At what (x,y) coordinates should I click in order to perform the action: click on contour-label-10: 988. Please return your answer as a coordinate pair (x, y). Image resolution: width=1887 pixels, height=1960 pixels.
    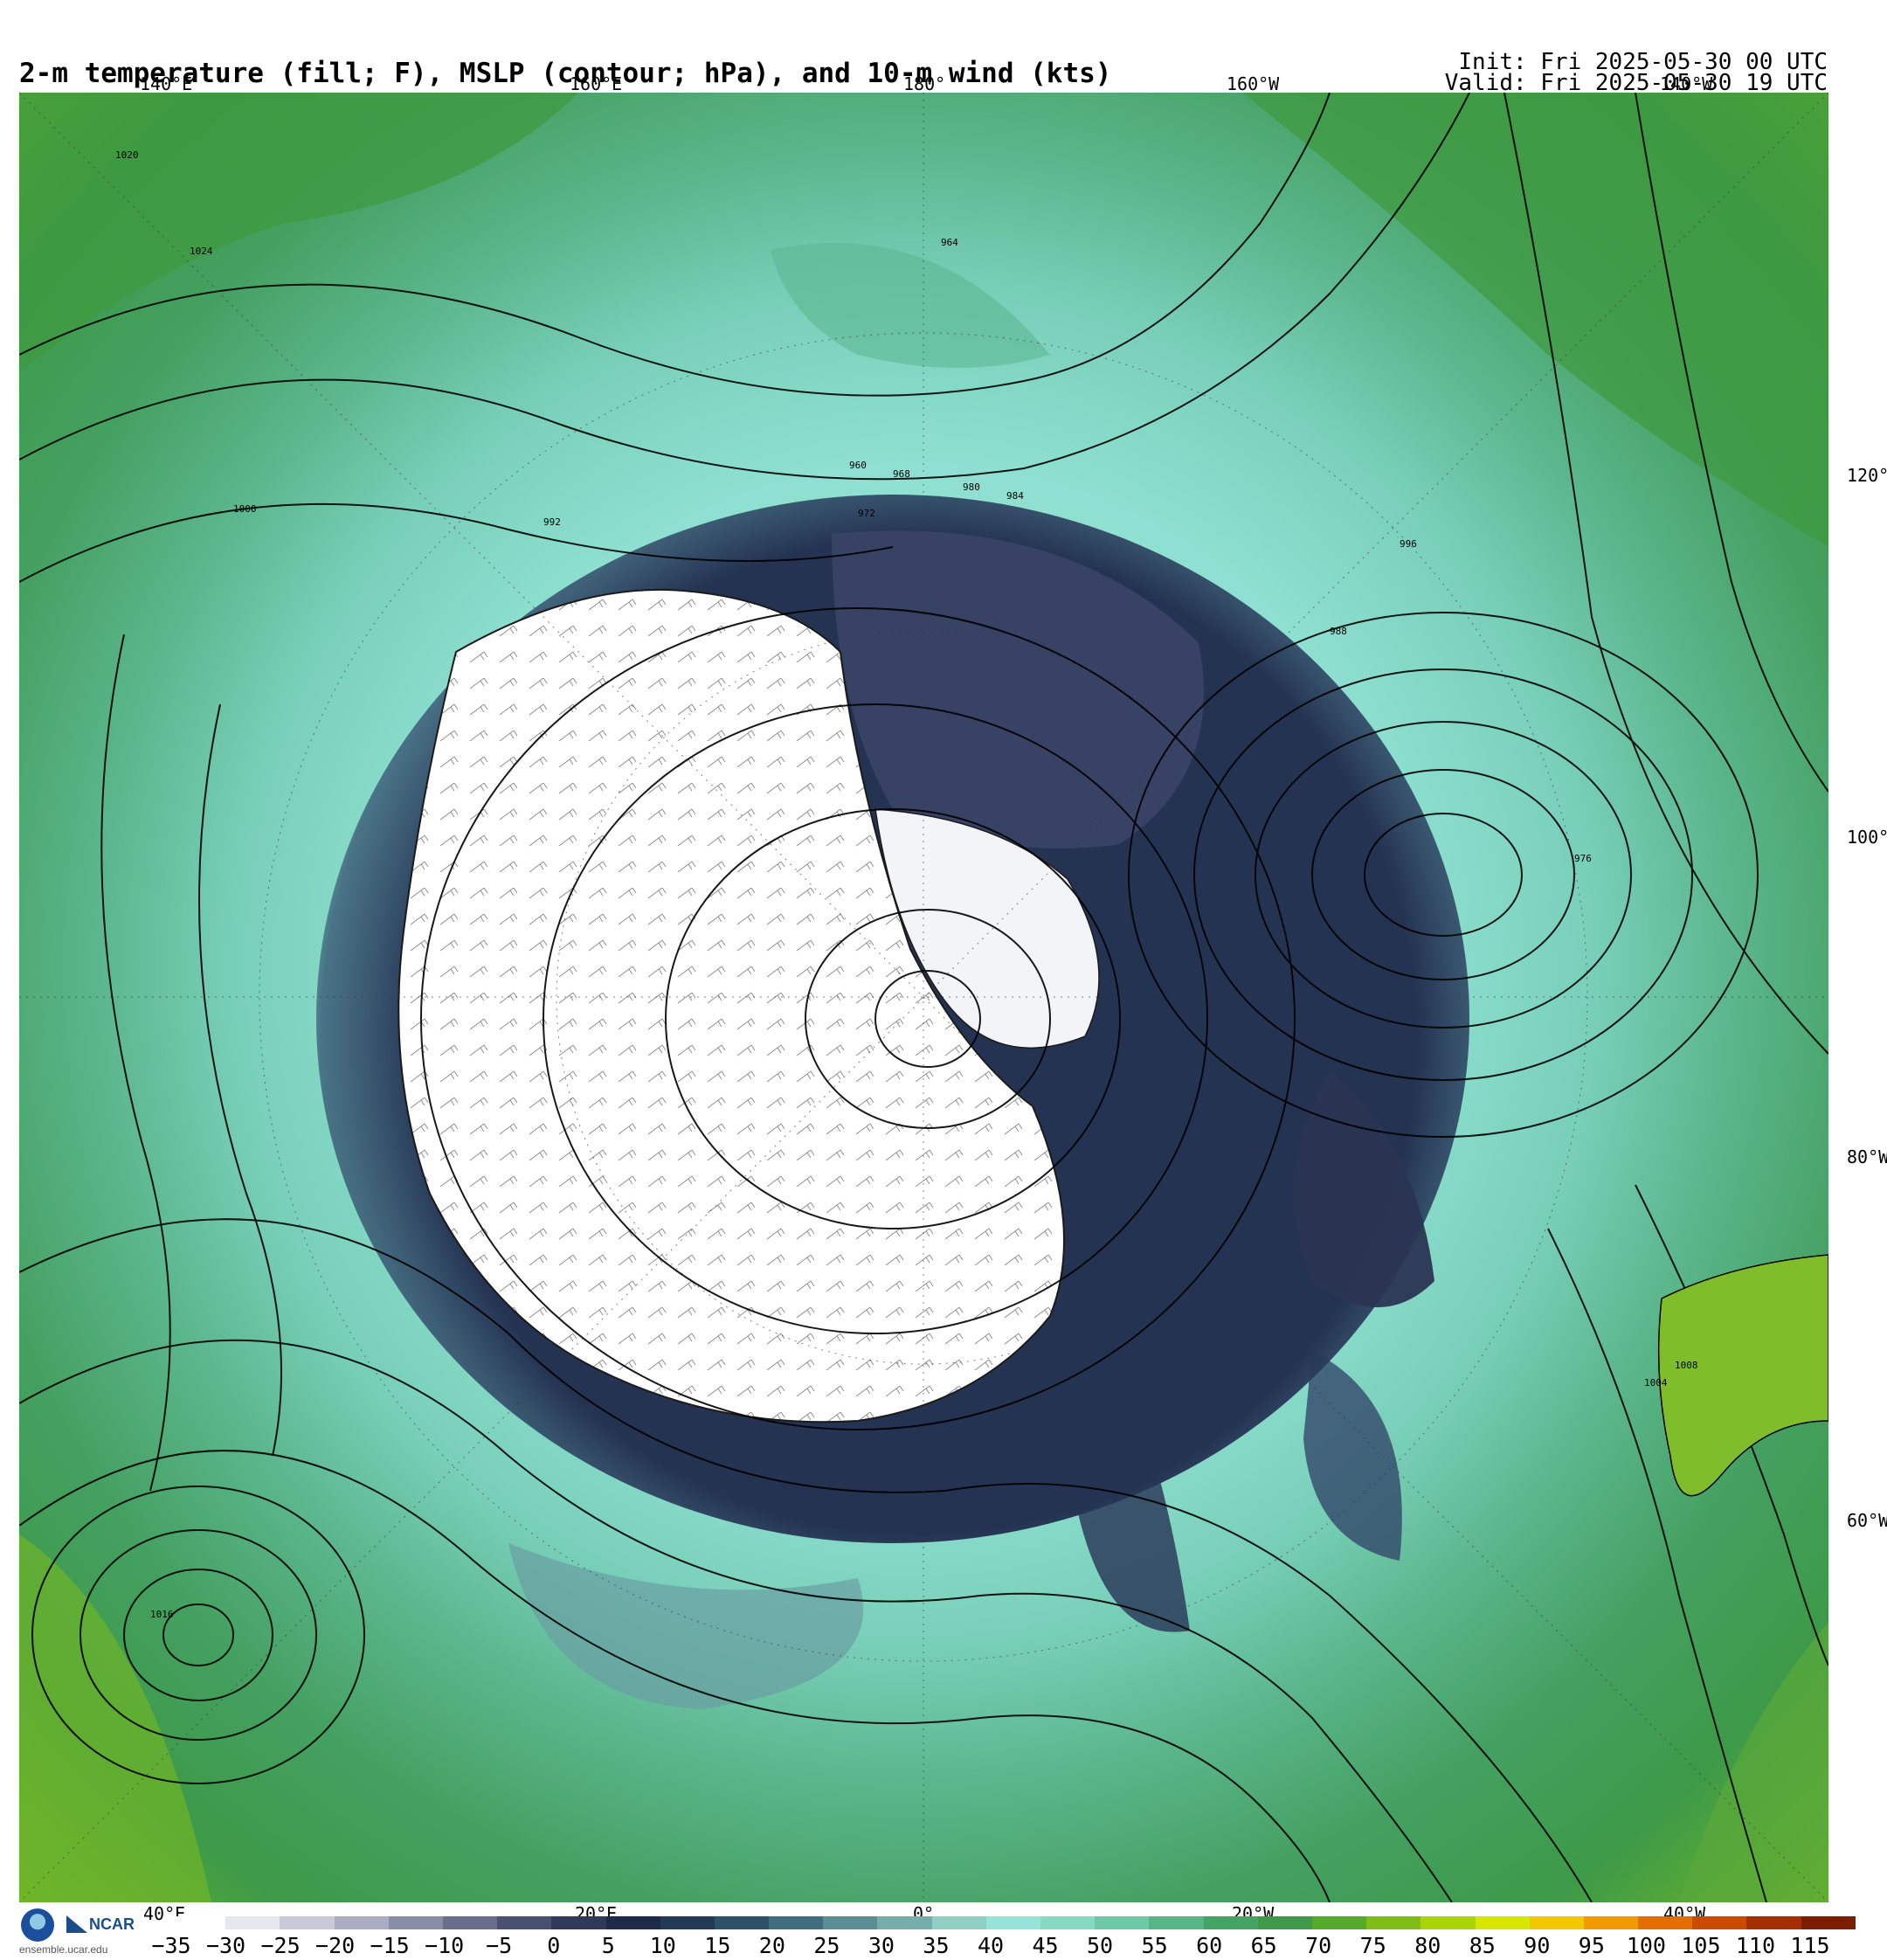
    Looking at the image, I should click on (1338, 631).